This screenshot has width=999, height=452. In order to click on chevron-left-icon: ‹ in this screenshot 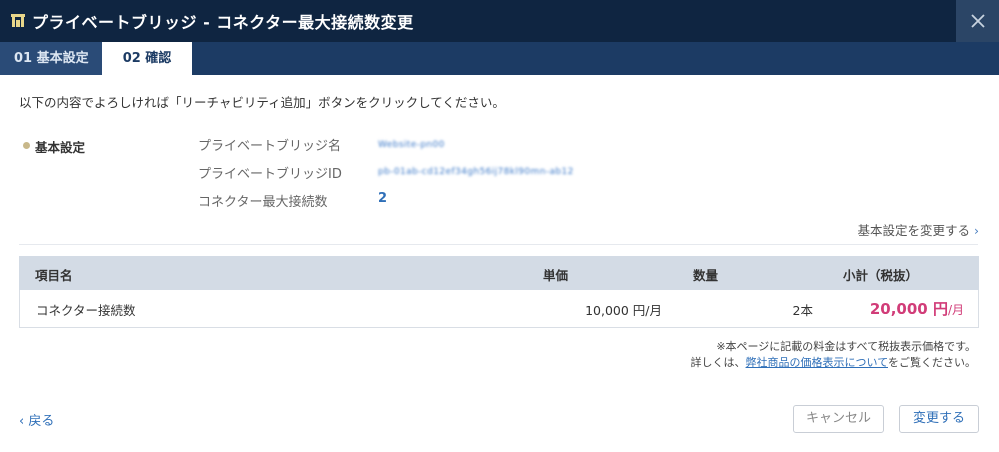, I will do `click(24, 421)`.